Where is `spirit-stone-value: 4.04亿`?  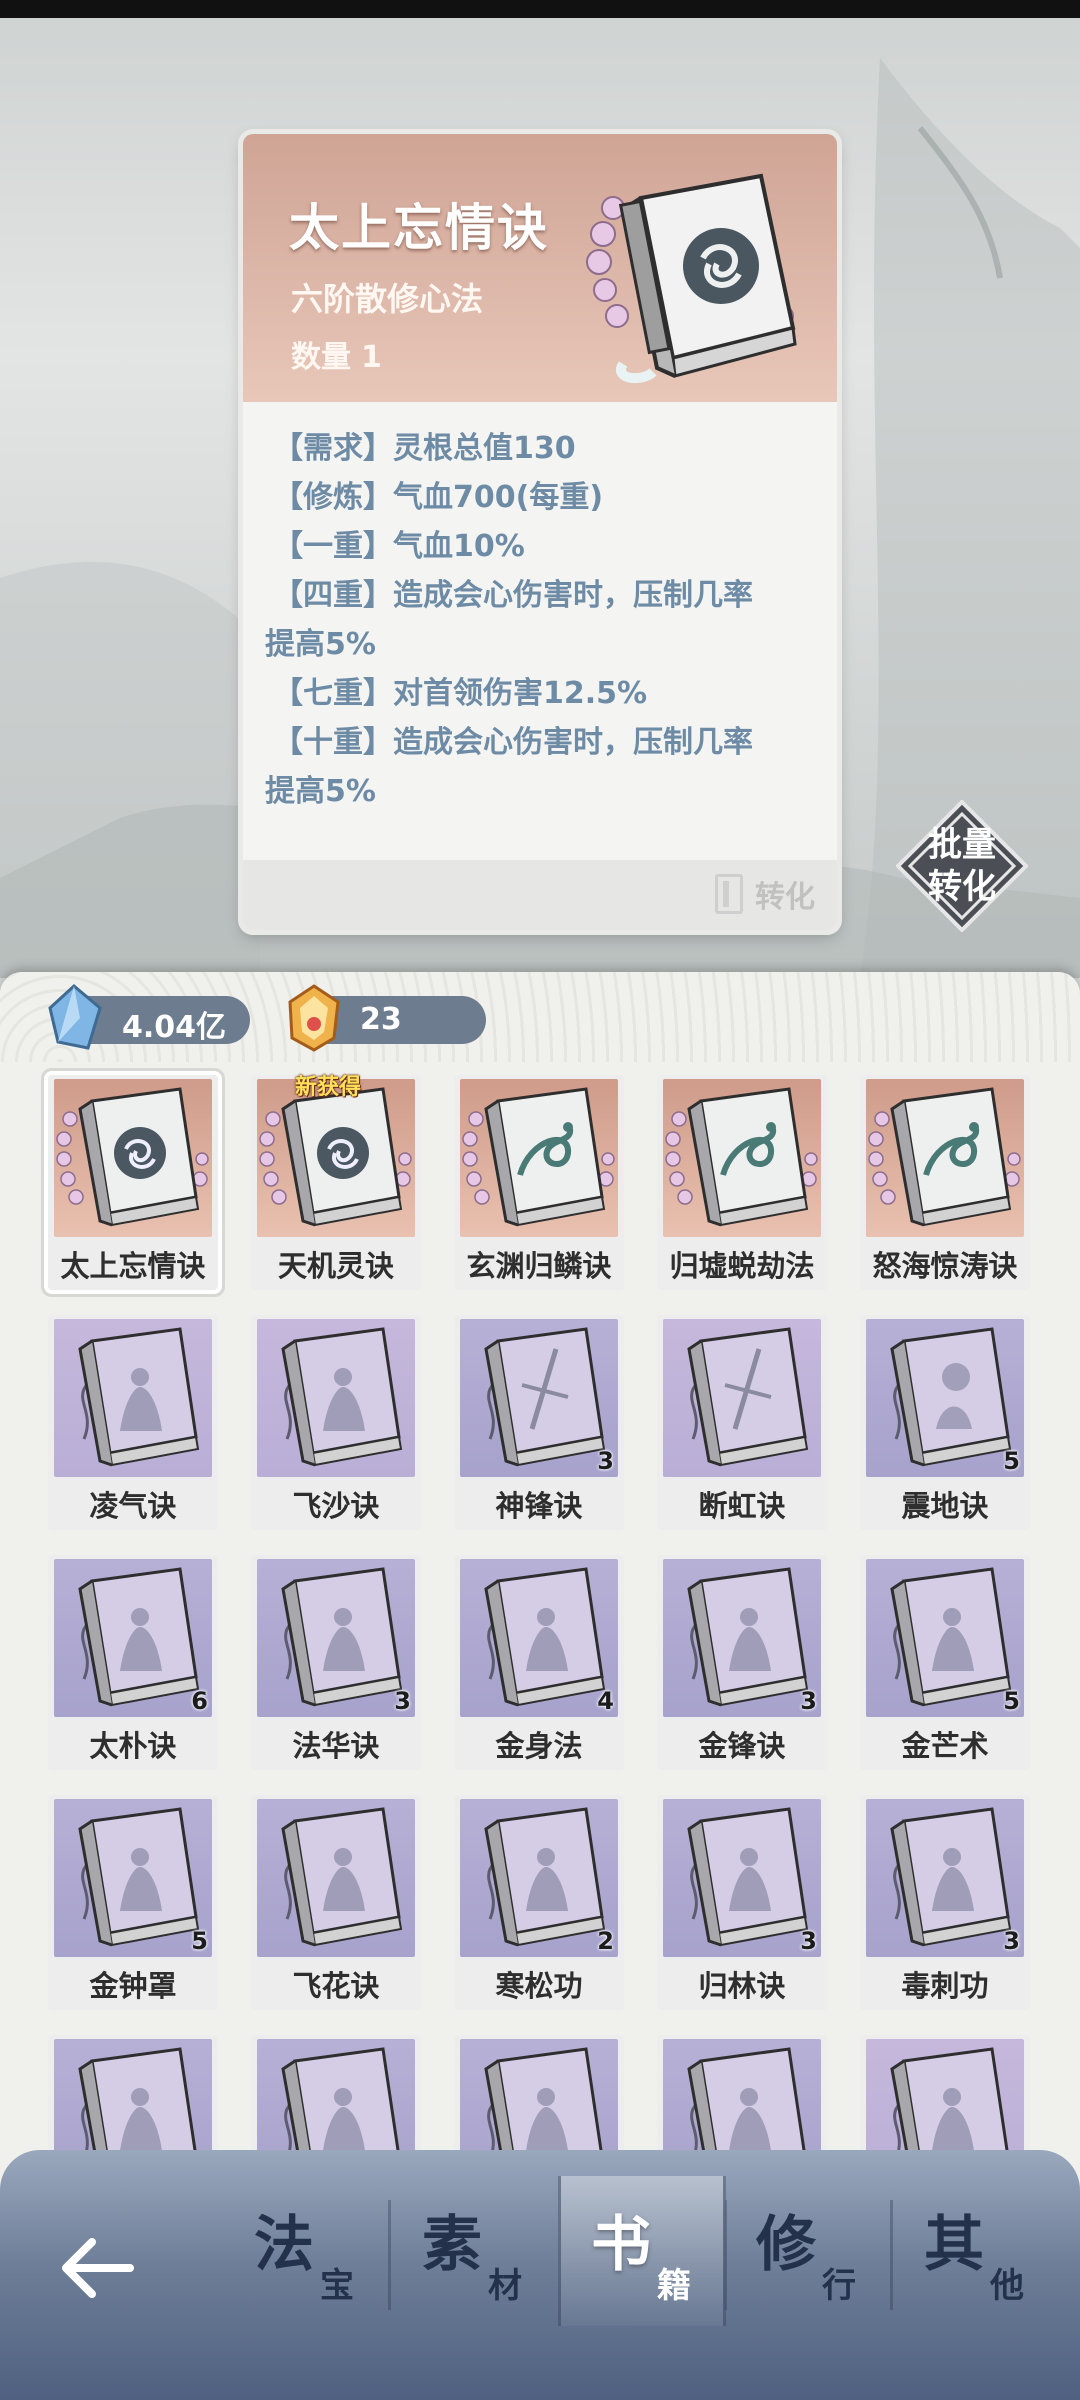 spirit-stone-value: 4.04亿 is located at coordinates (174, 1027).